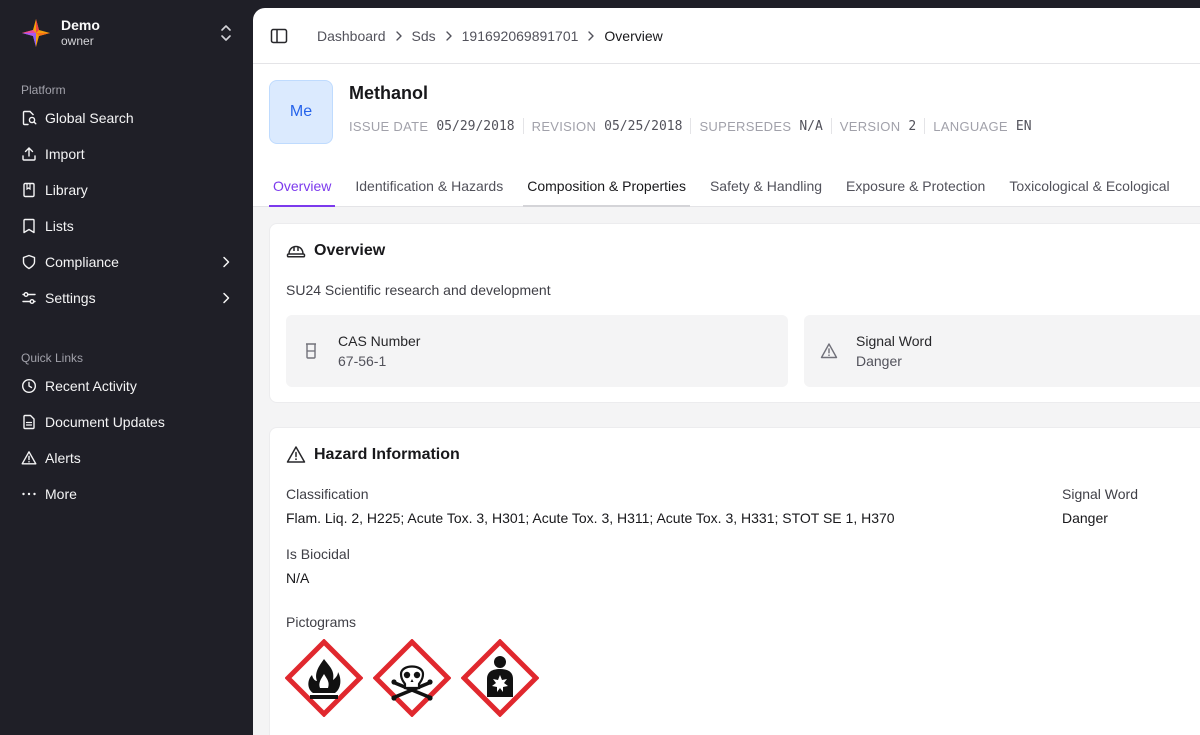 The height and width of the screenshot is (735, 1200). I want to click on sidebar-item-library: Library, so click(126, 190).